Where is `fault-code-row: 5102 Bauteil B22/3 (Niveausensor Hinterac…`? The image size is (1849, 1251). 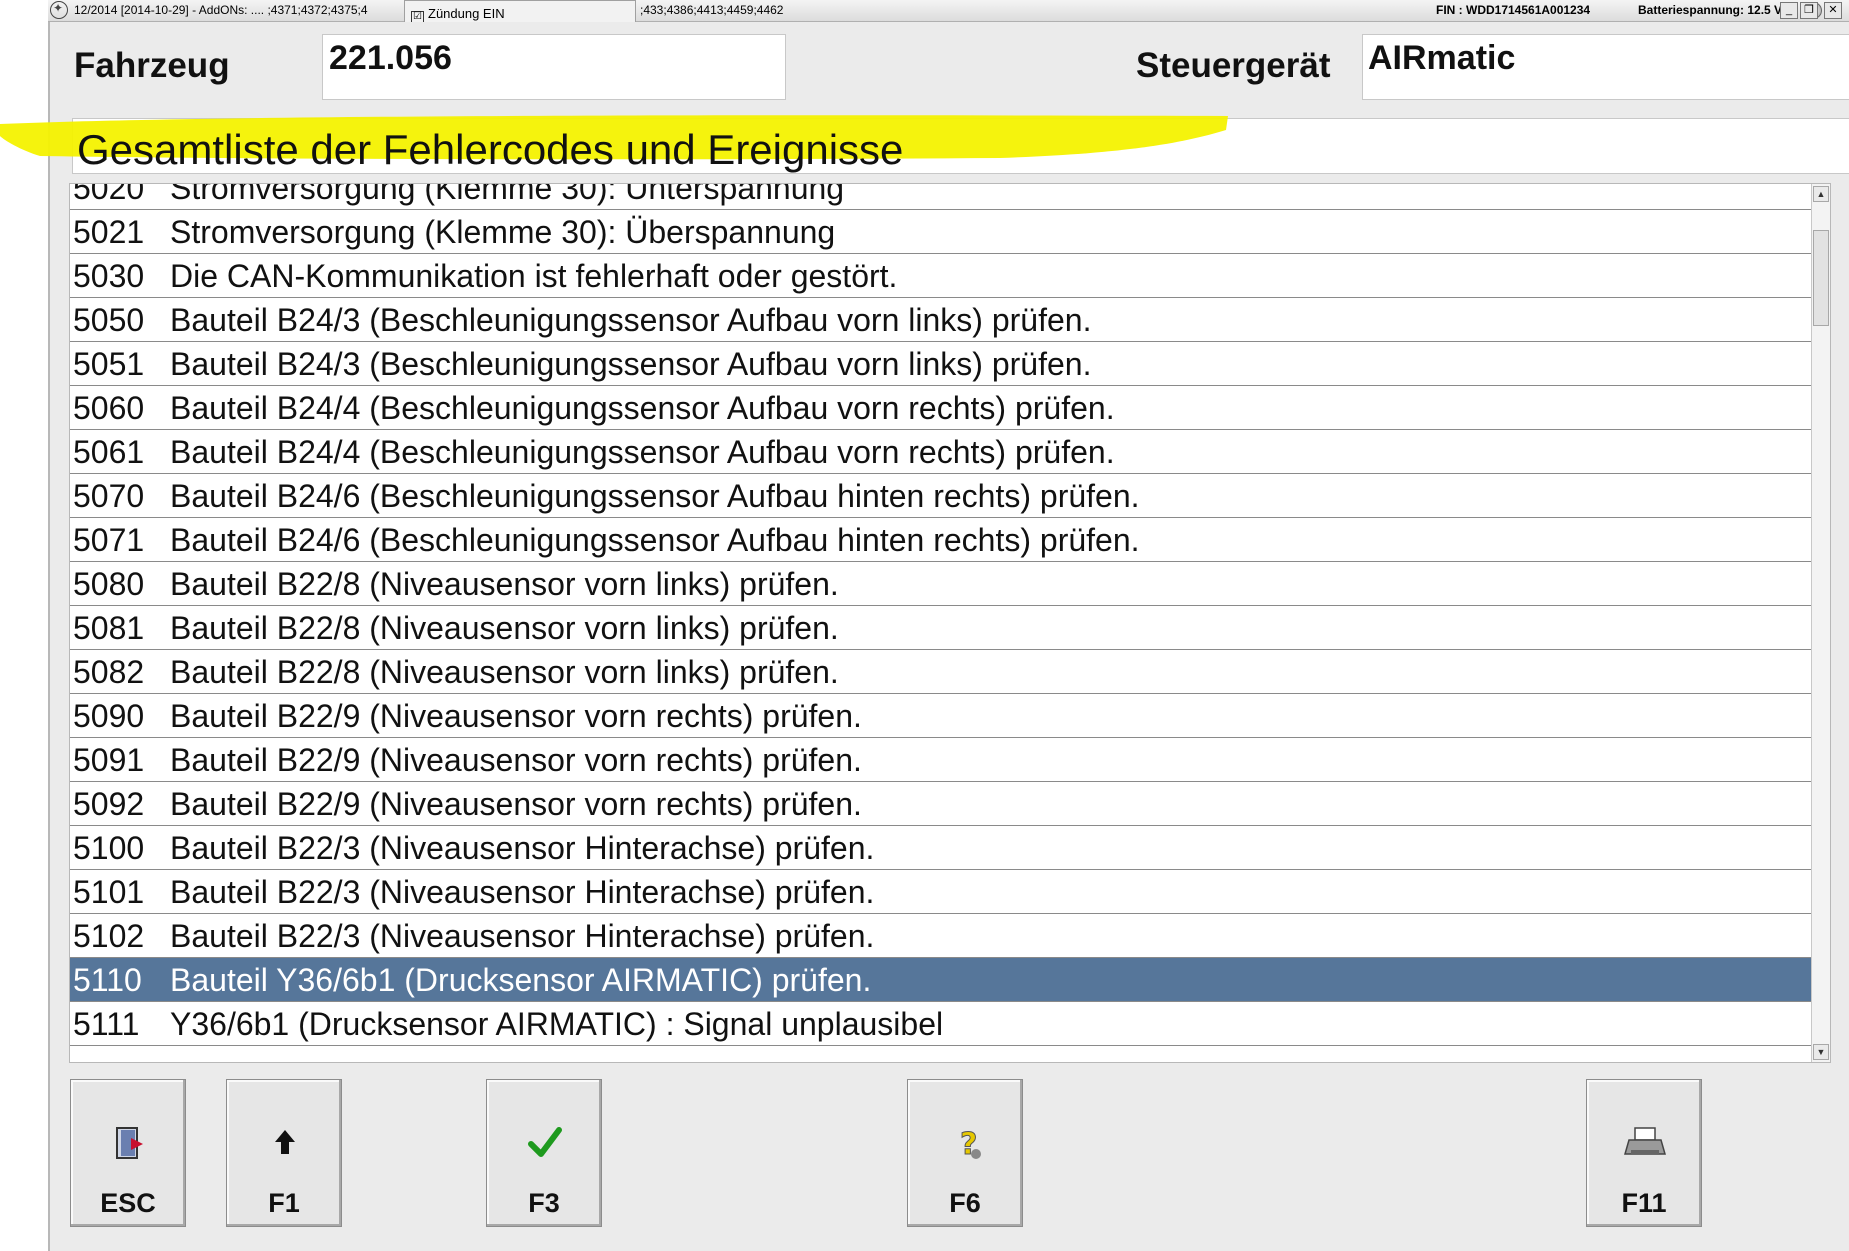 fault-code-row: 5102 Bauteil B22/3 (Niveausensor Hinterac… is located at coordinates (941, 936).